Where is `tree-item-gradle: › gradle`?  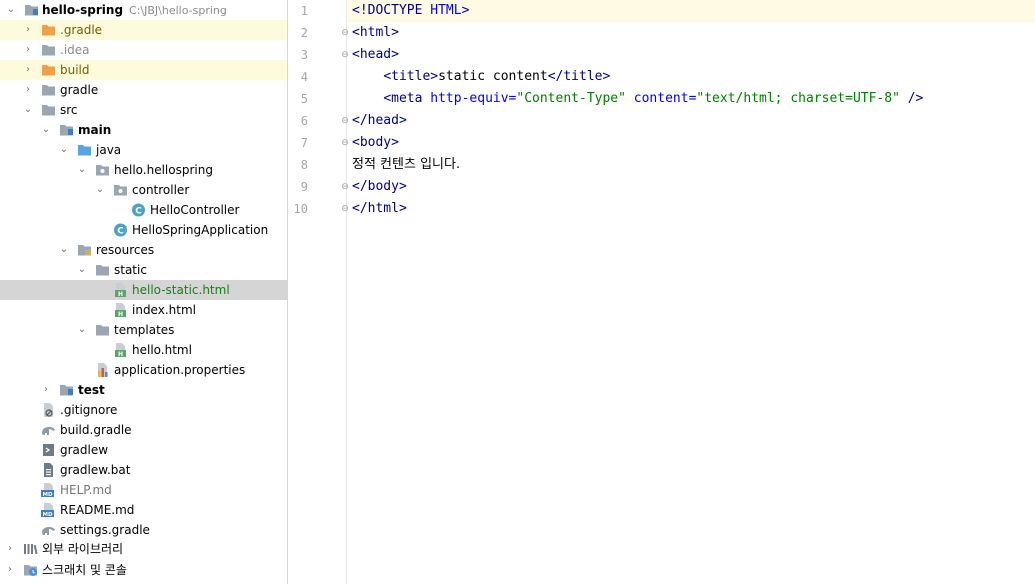 tree-item-gradle: › gradle is located at coordinates (143, 90).